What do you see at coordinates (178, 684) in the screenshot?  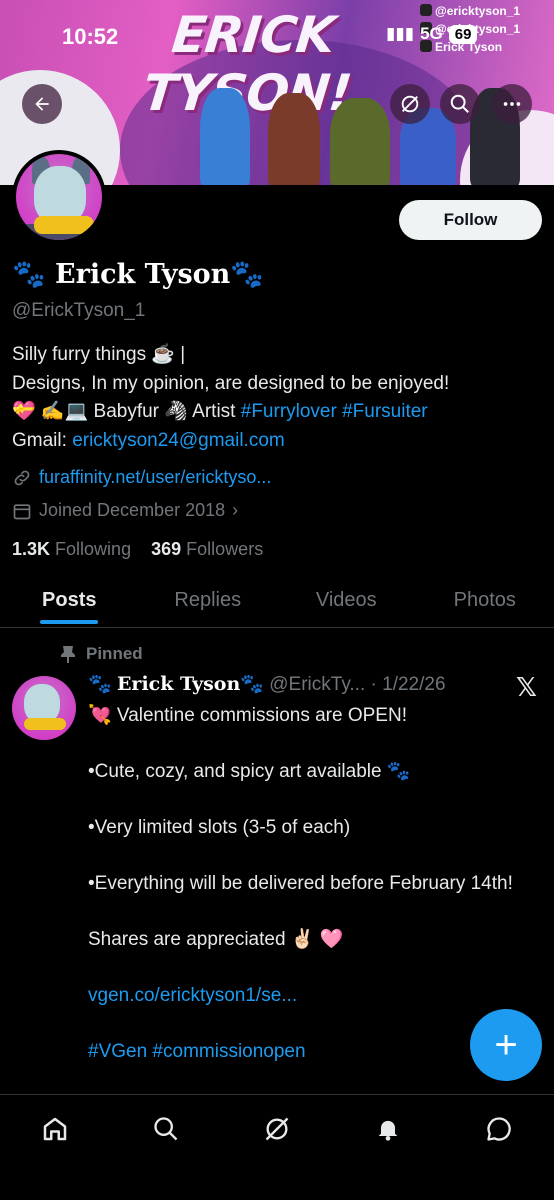 I see `post-author-name: Erick Tyson` at bounding box center [178, 684].